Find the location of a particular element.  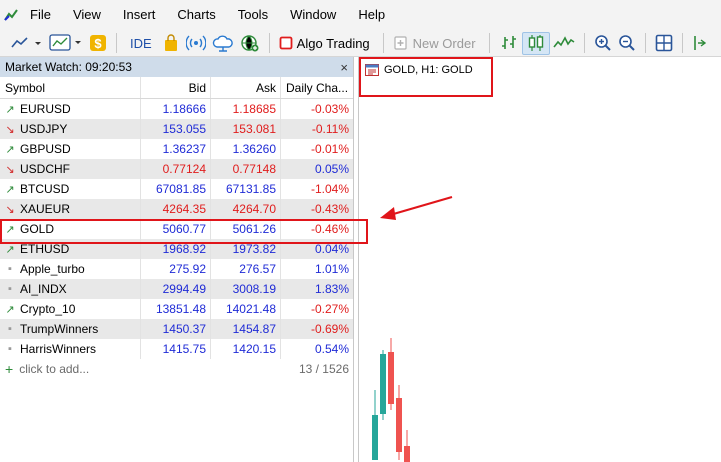

new-order-button: New Order is located at coordinates (436, 43).